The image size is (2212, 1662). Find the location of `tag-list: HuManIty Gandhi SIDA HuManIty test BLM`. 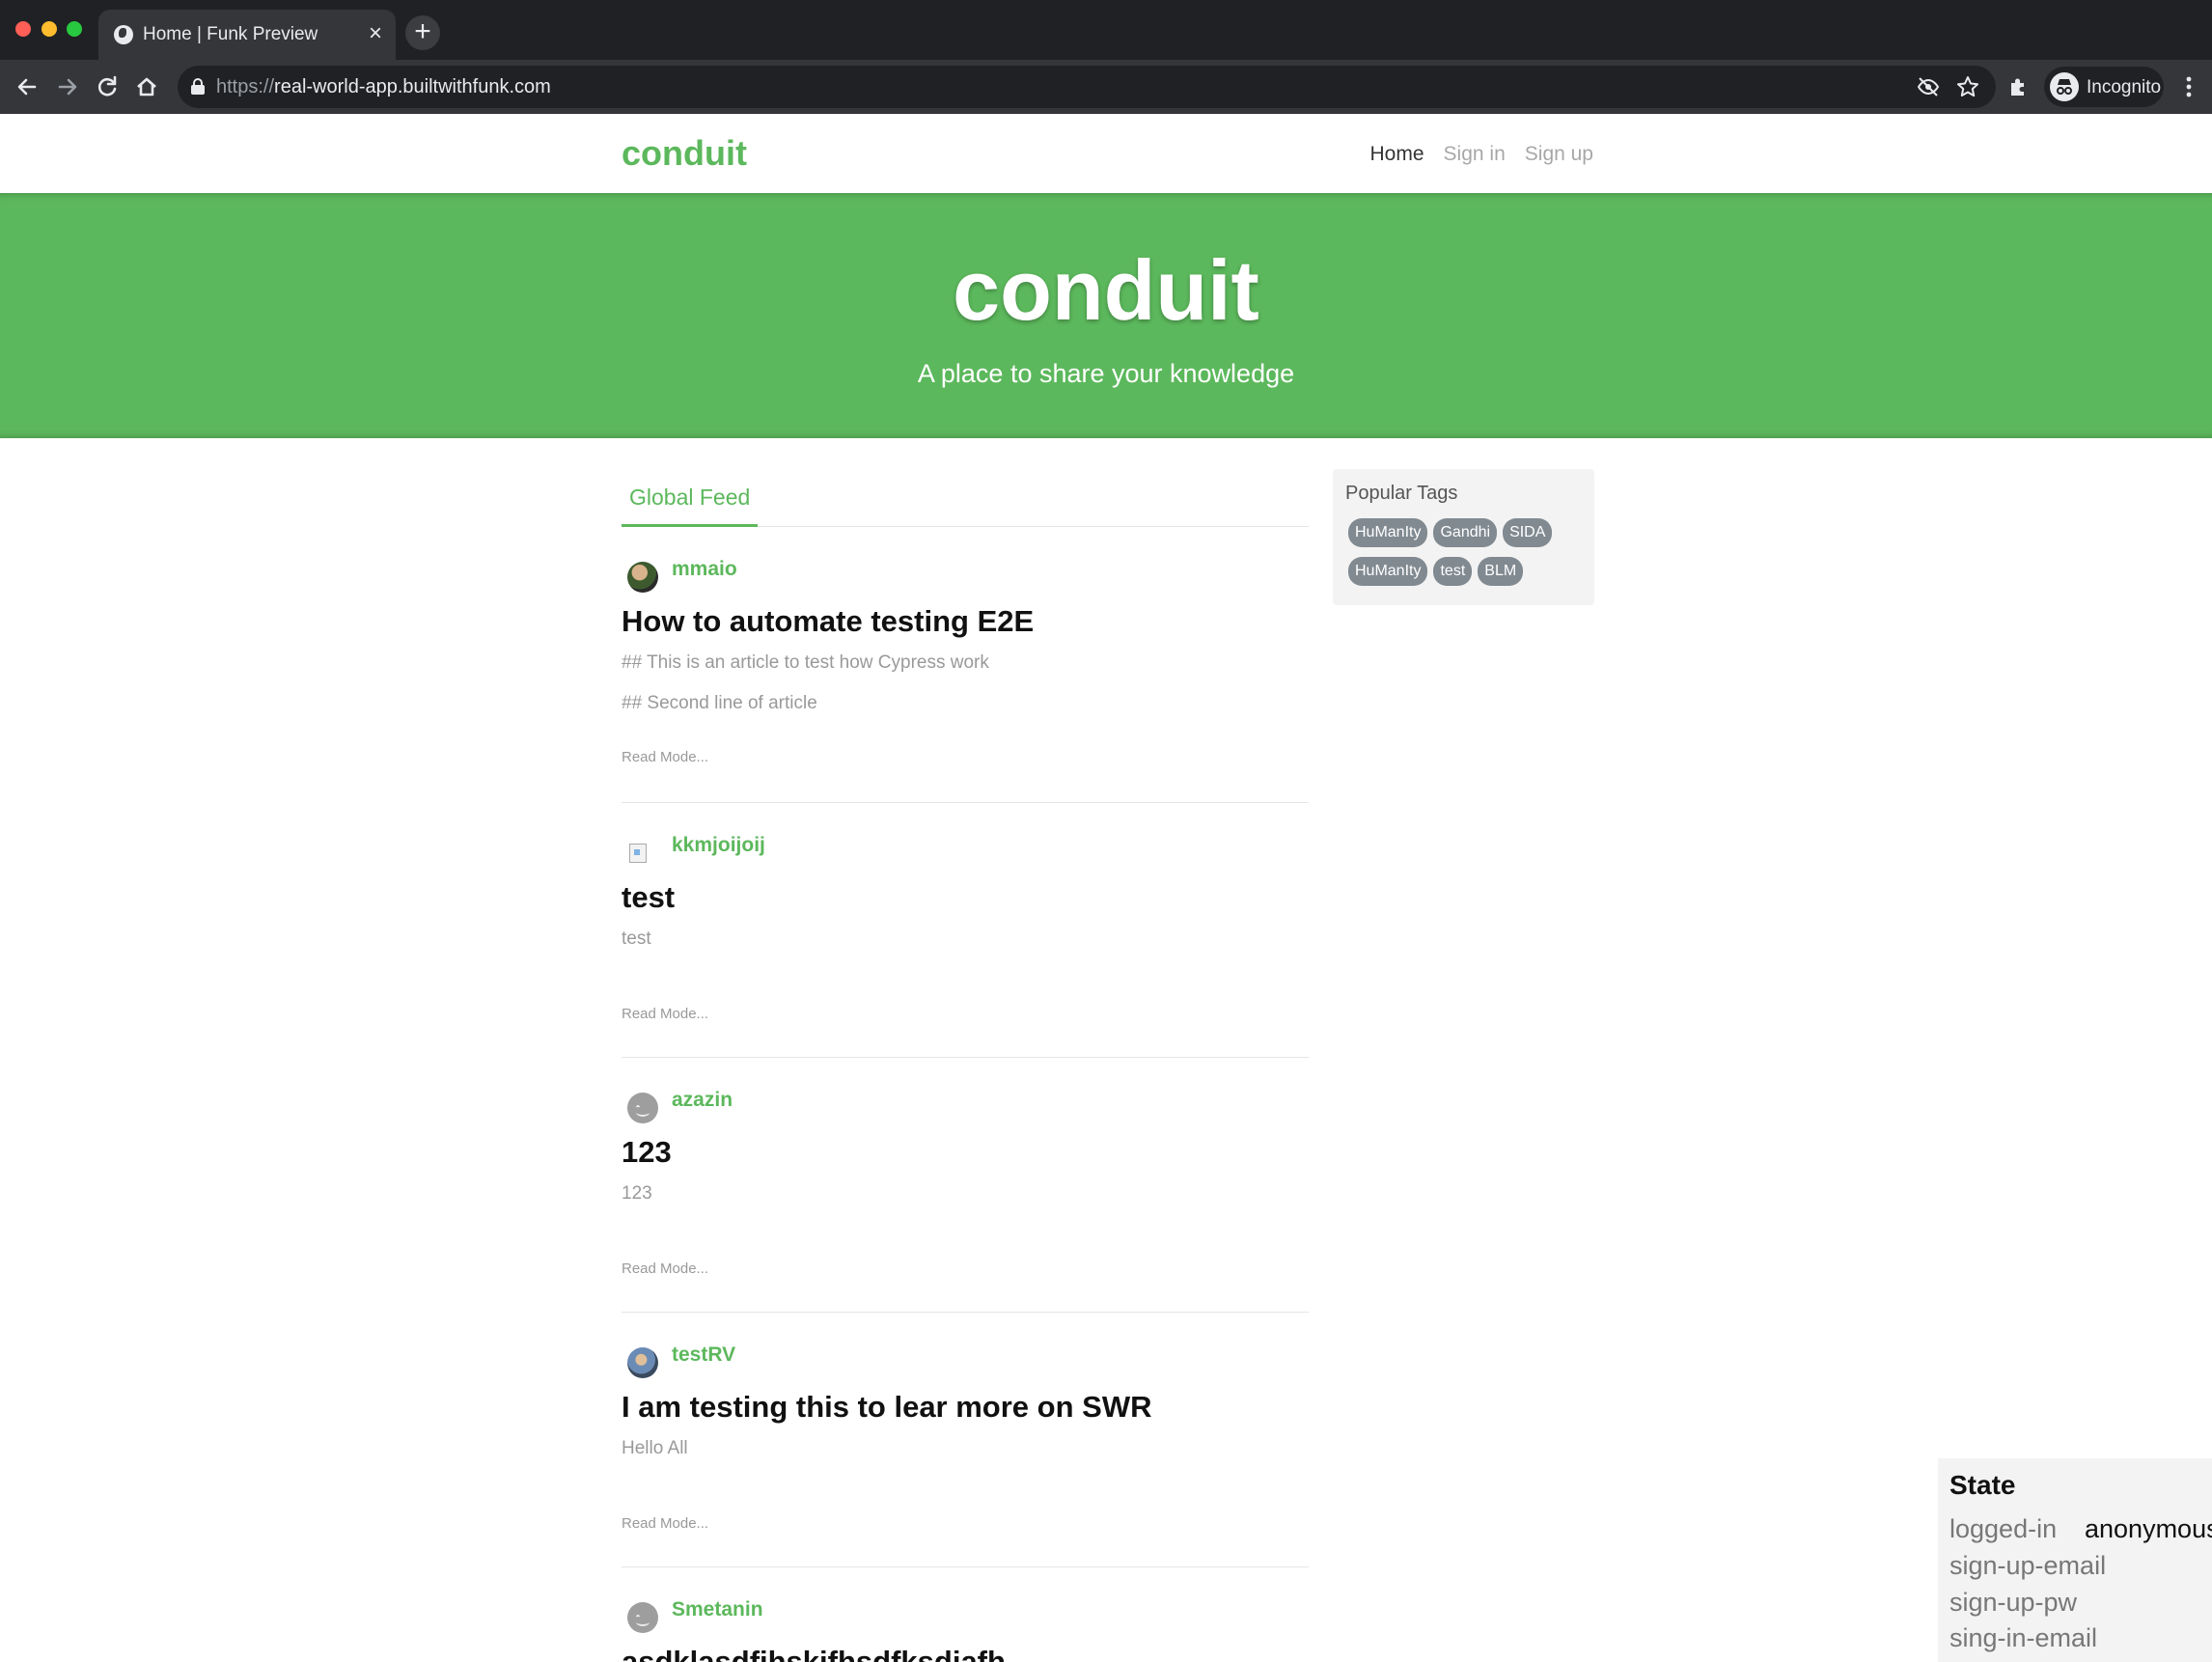

tag-list: HuManIty Gandhi SIDA HuManIty test BLM is located at coordinates (1464, 552).